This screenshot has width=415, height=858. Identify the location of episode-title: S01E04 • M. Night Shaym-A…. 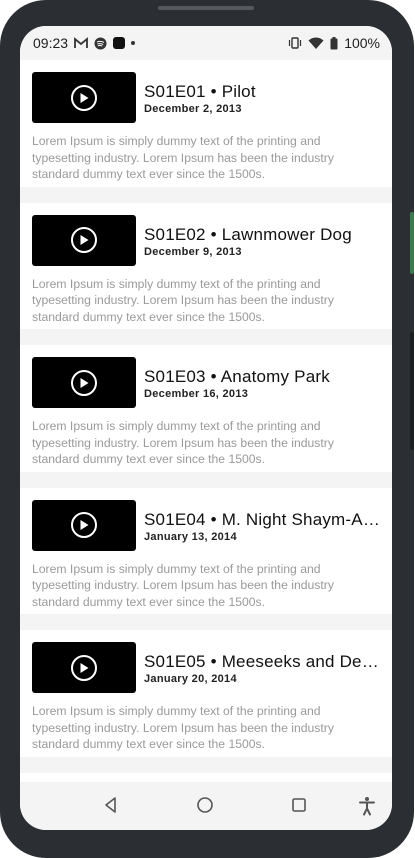
(262, 520).